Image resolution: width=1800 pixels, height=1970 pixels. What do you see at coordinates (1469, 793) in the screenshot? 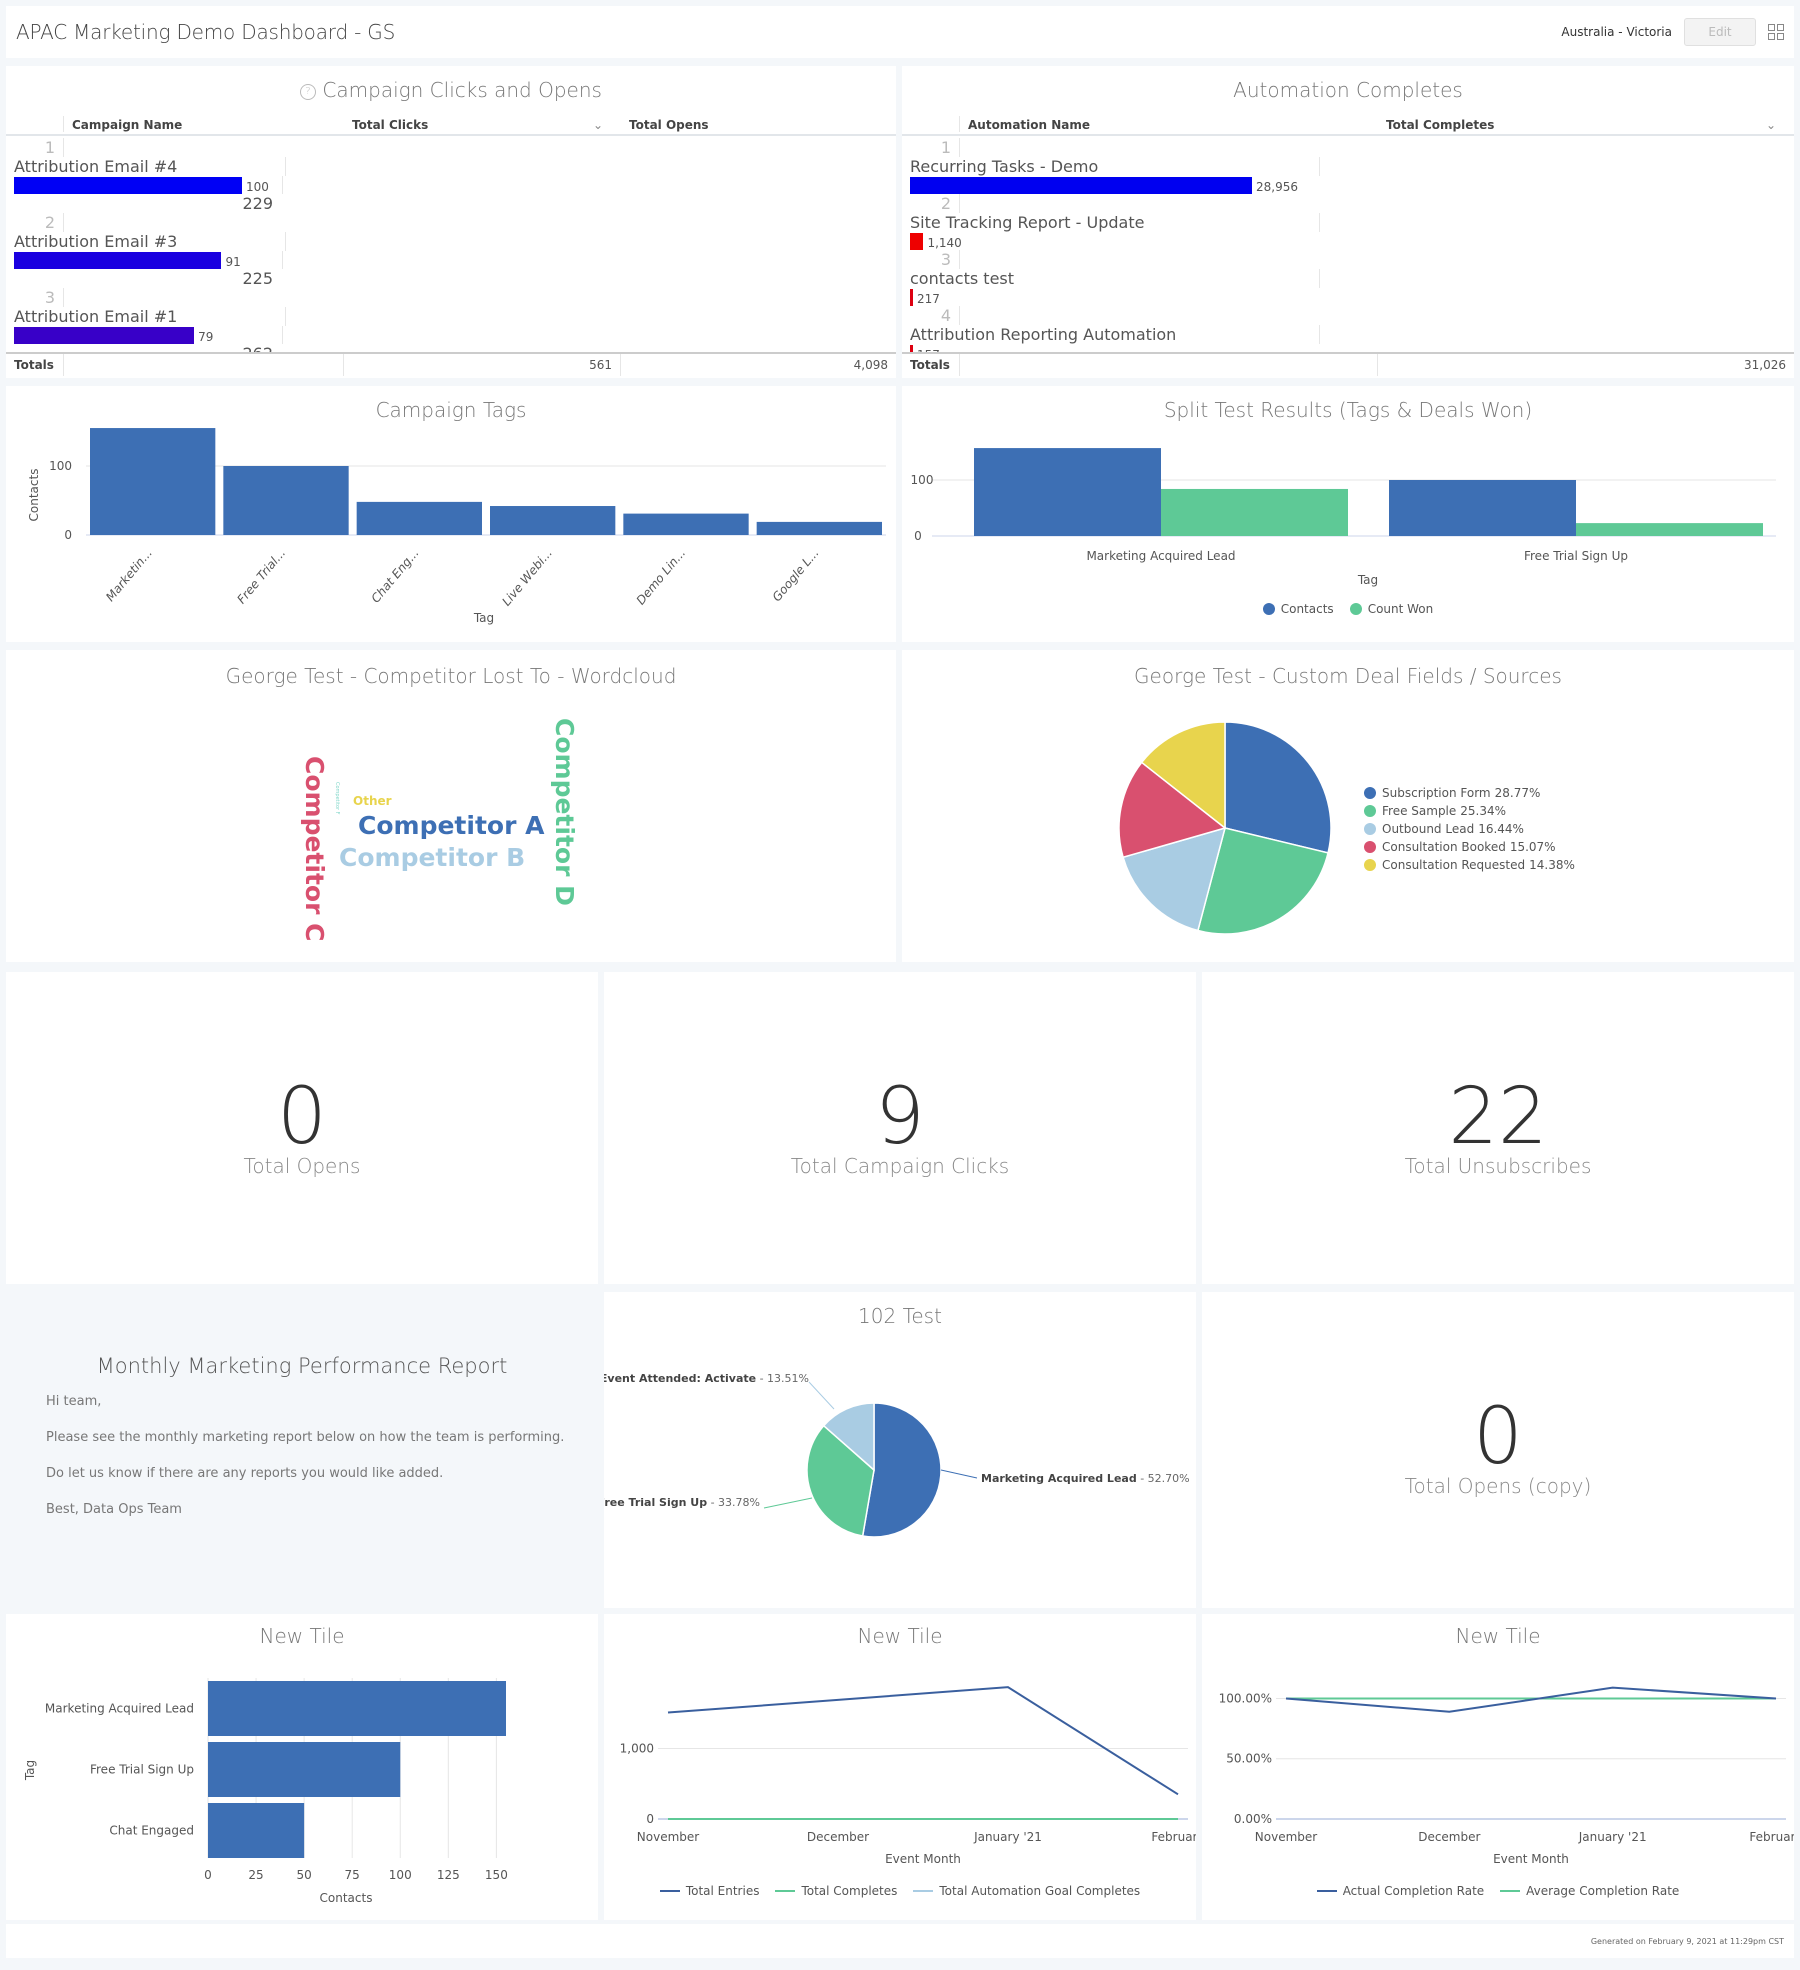
I see `legend-item: Subscription Form 28.77%` at bounding box center [1469, 793].